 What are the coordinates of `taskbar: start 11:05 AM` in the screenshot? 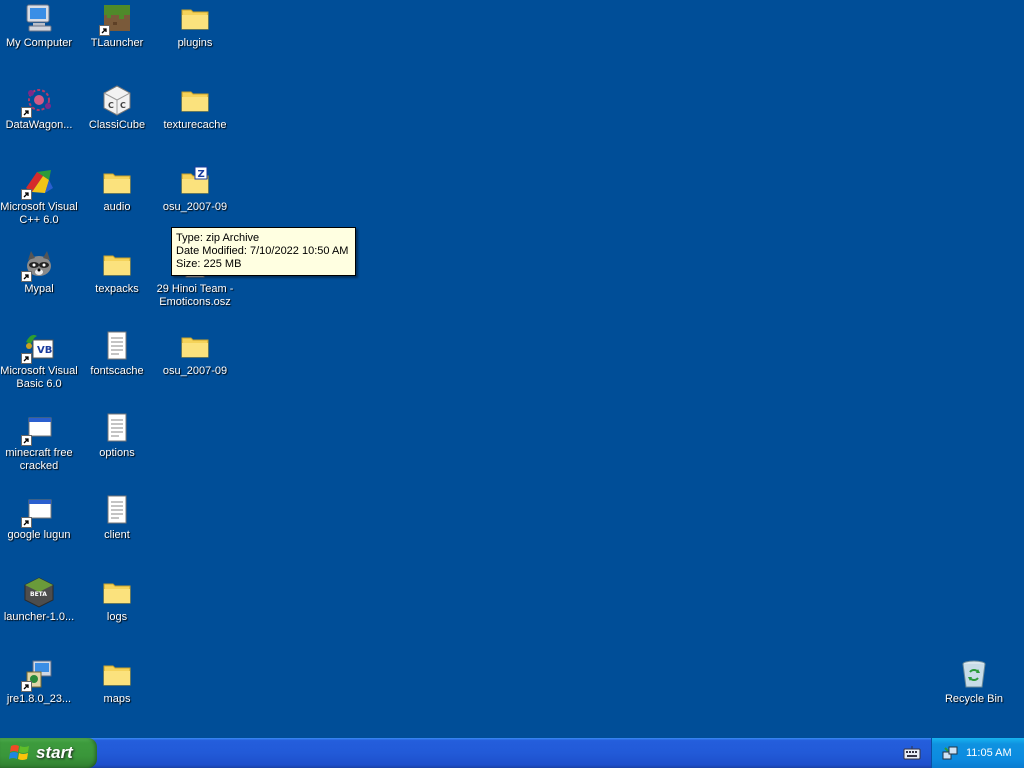 It's located at (512, 753).